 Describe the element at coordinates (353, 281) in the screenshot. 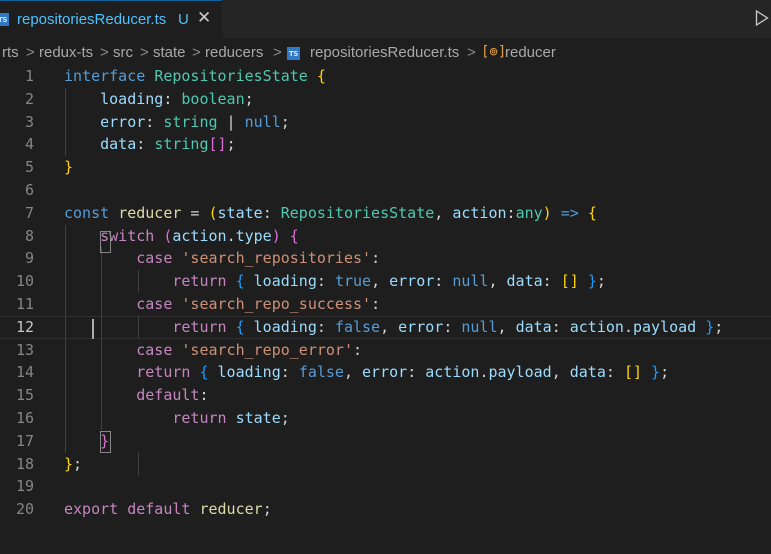

I see `code-token: true` at that location.